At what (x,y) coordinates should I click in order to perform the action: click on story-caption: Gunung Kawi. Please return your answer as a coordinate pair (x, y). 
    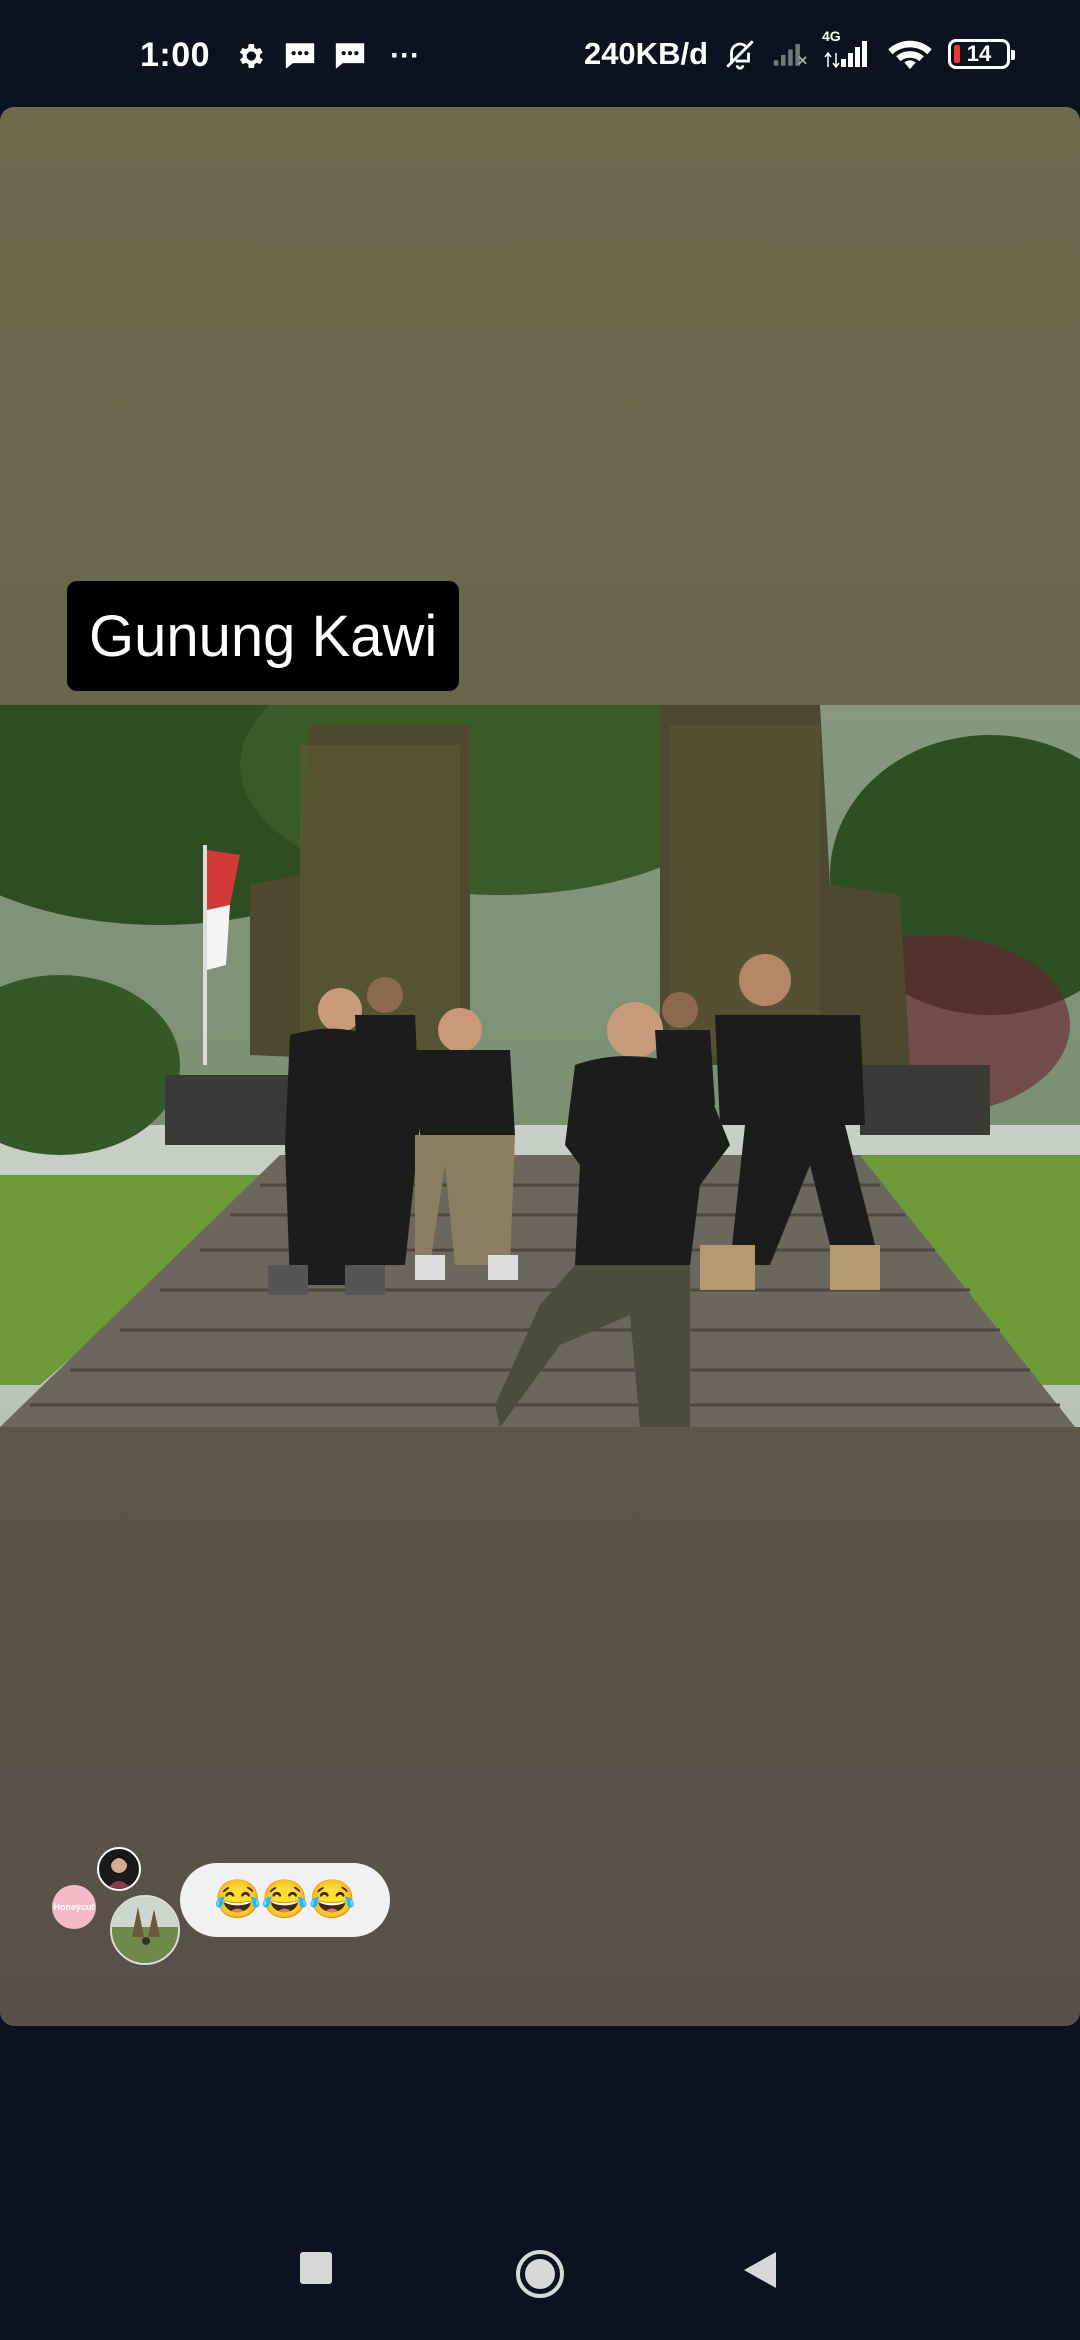
    Looking at the image, I should click on (263, 636).